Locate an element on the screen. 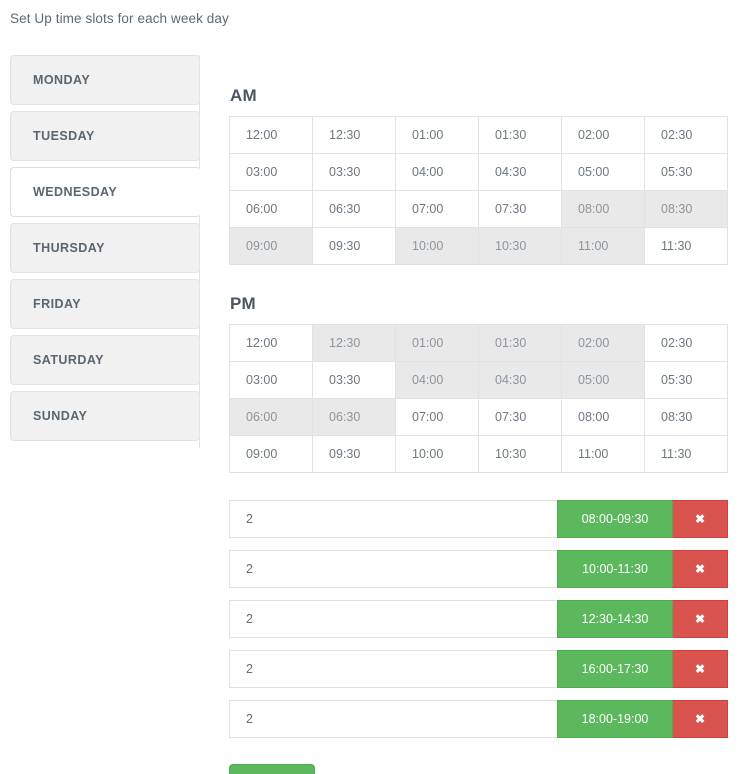 This screenshot has height=774, width=739. time-cell-pm-1100: 11:00 is located at coordinates (603, 454).